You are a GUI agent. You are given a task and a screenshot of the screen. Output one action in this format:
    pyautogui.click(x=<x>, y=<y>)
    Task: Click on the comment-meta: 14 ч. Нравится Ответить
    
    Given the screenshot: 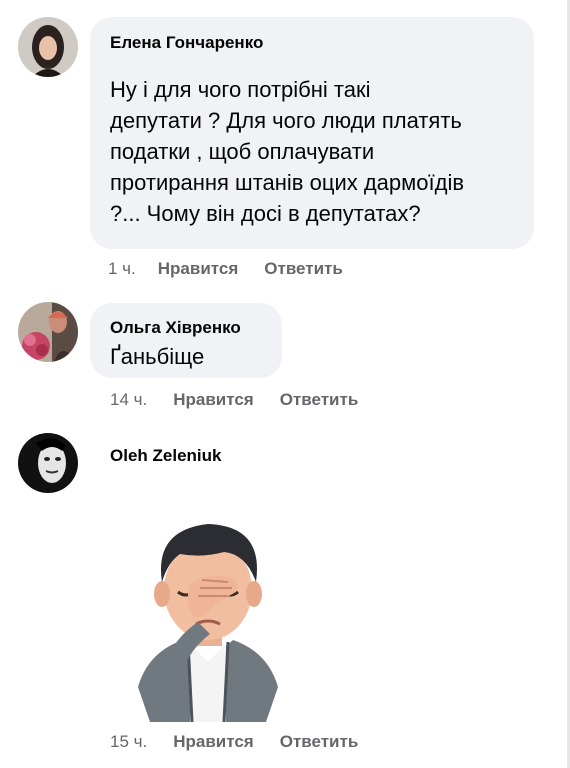 What is the action you would take?
    pyautogui.click(x=234, y=400)
    